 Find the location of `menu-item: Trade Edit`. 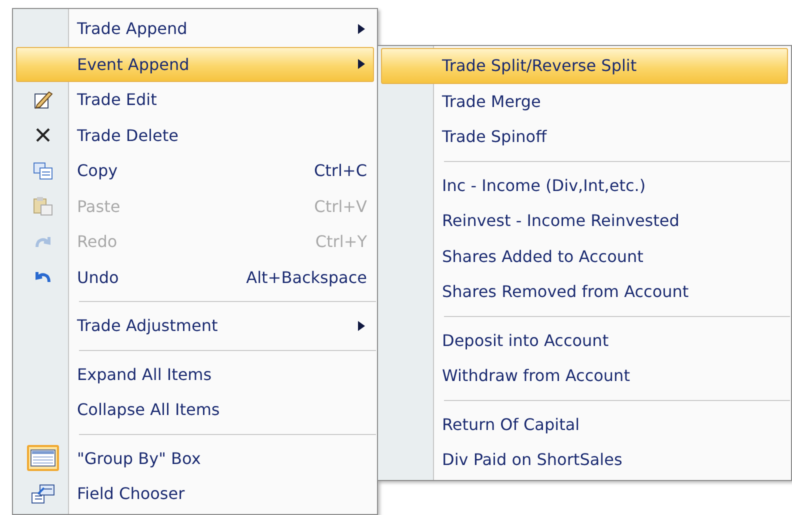

menu-item: Trade Edit is located at coordinates (195, 100).